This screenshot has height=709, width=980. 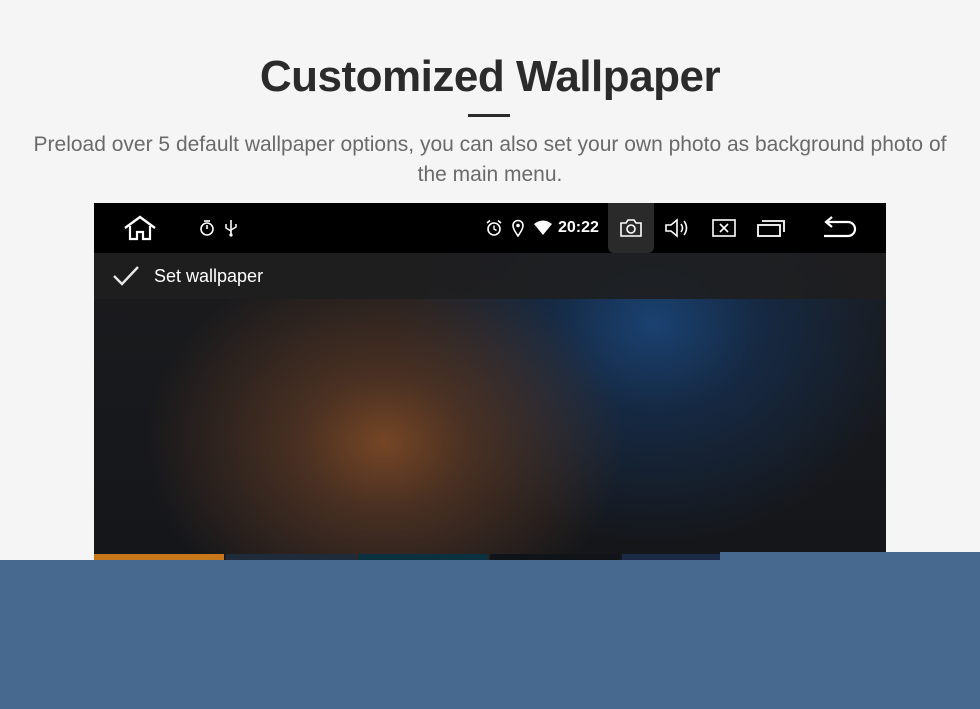 I want to click on home-icon, so click(x=140, y=228).